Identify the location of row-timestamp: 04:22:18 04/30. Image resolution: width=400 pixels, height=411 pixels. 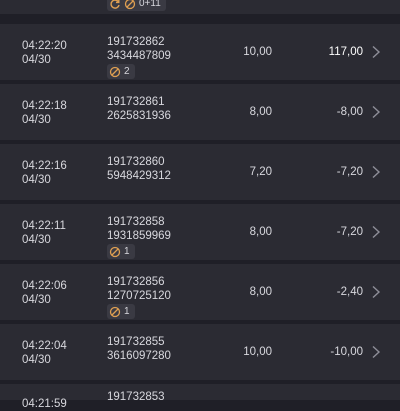
(44, 113).